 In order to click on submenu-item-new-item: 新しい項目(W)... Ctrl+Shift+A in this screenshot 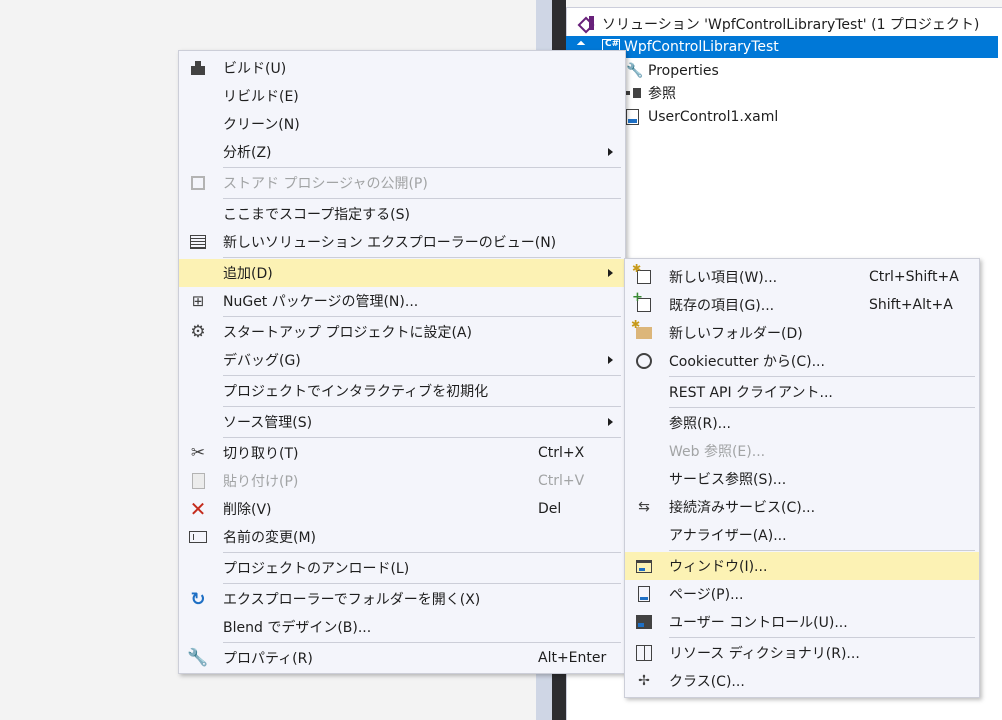, I will do `click(802, 276)`.